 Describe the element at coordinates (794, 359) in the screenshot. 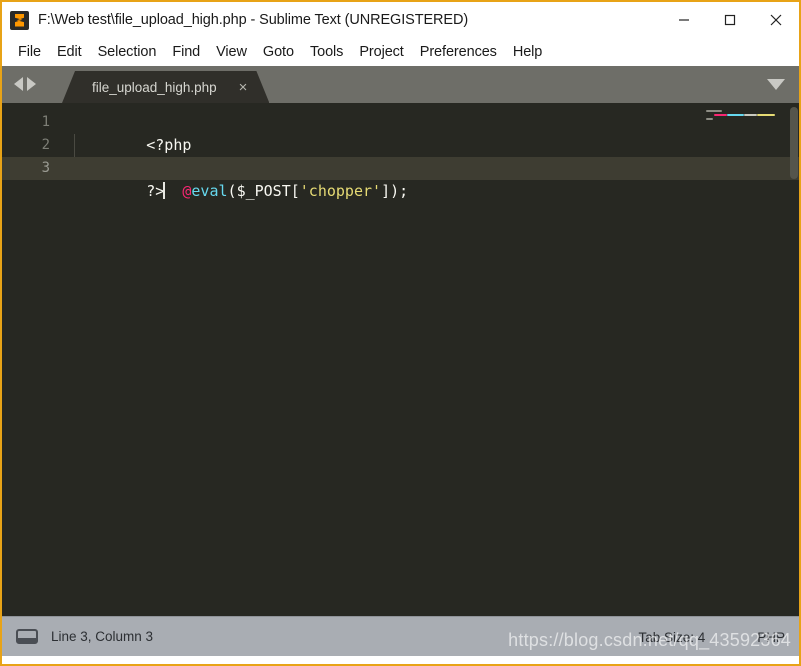

I see `vertical-scrollbar` at that location.